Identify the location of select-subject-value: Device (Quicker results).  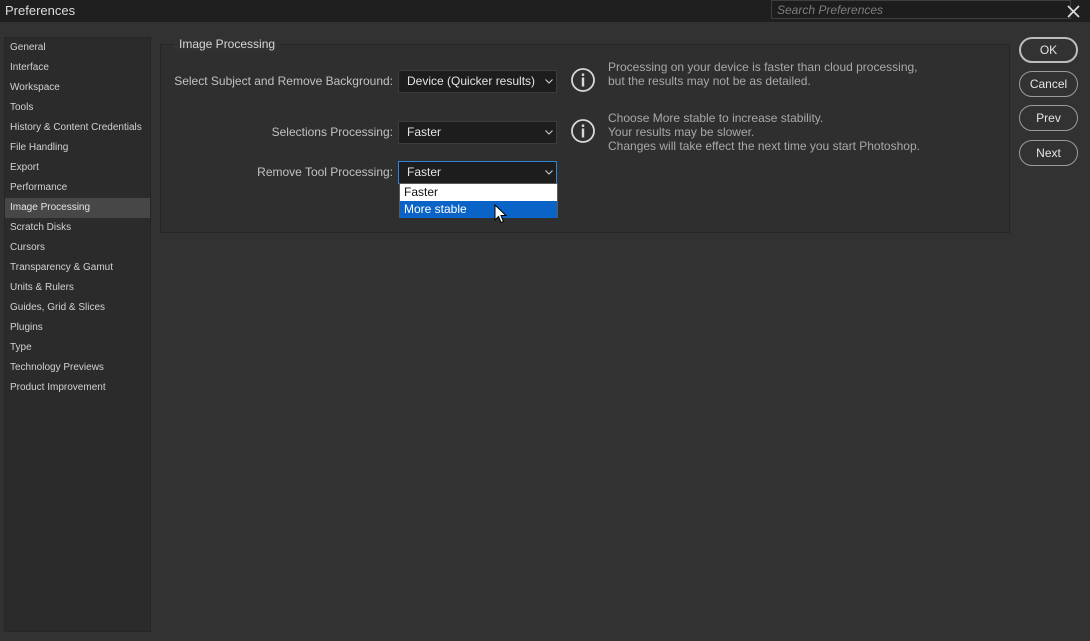
(471, 81).